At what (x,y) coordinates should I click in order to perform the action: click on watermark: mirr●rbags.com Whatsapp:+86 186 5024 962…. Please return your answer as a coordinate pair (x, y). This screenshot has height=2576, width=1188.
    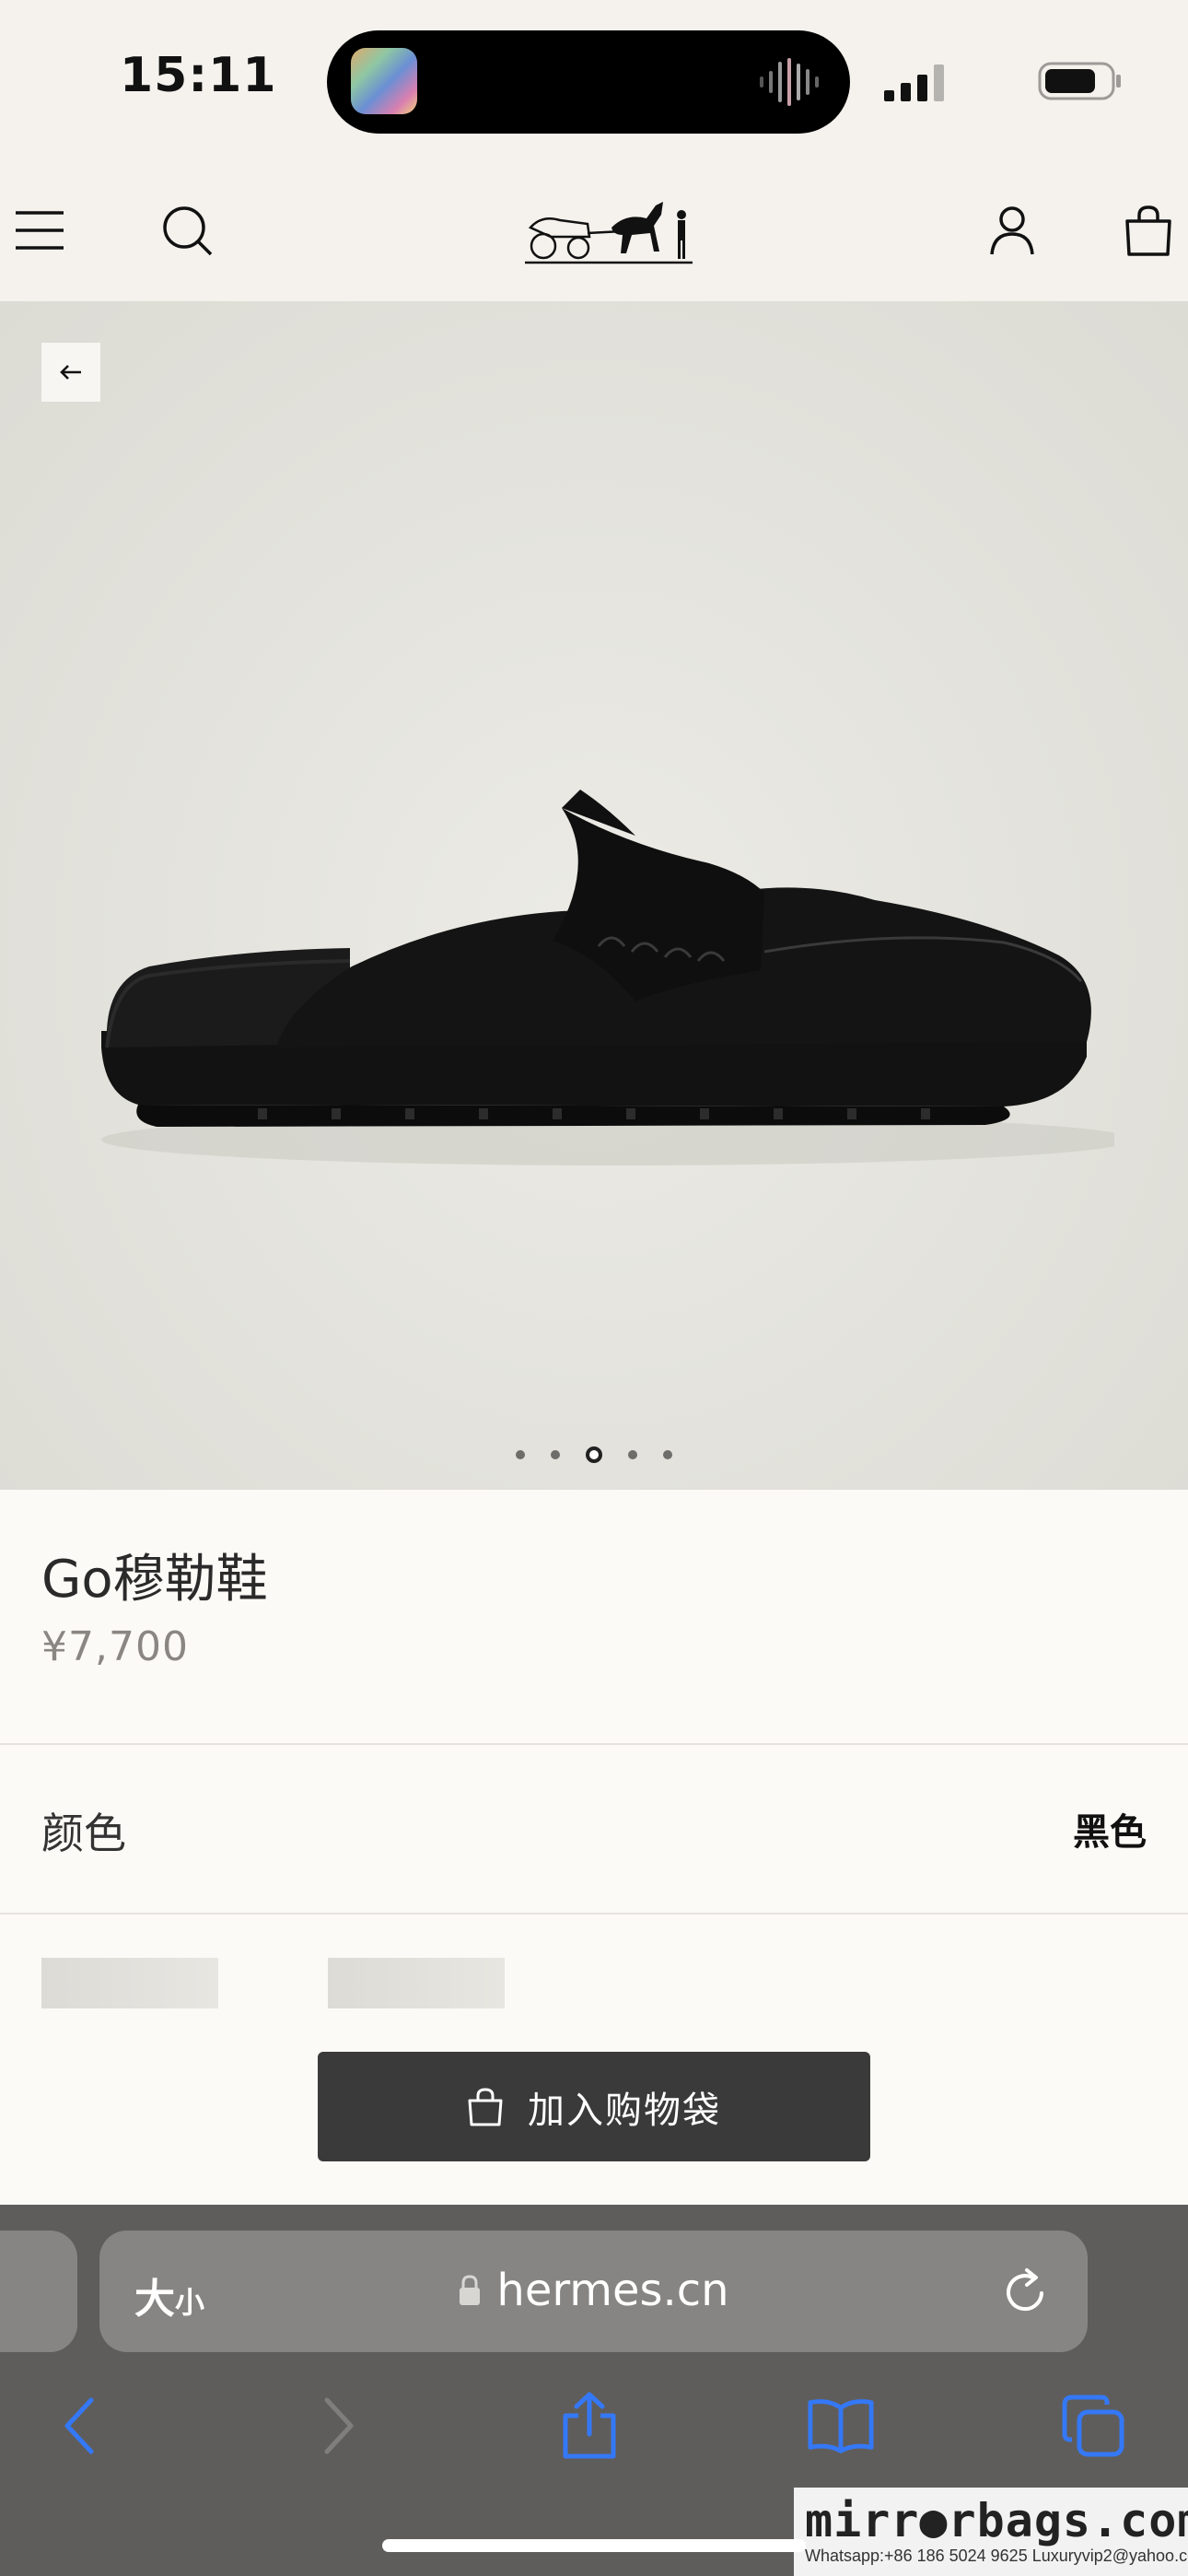
    Looking at the image, I should click on (991, 2532).